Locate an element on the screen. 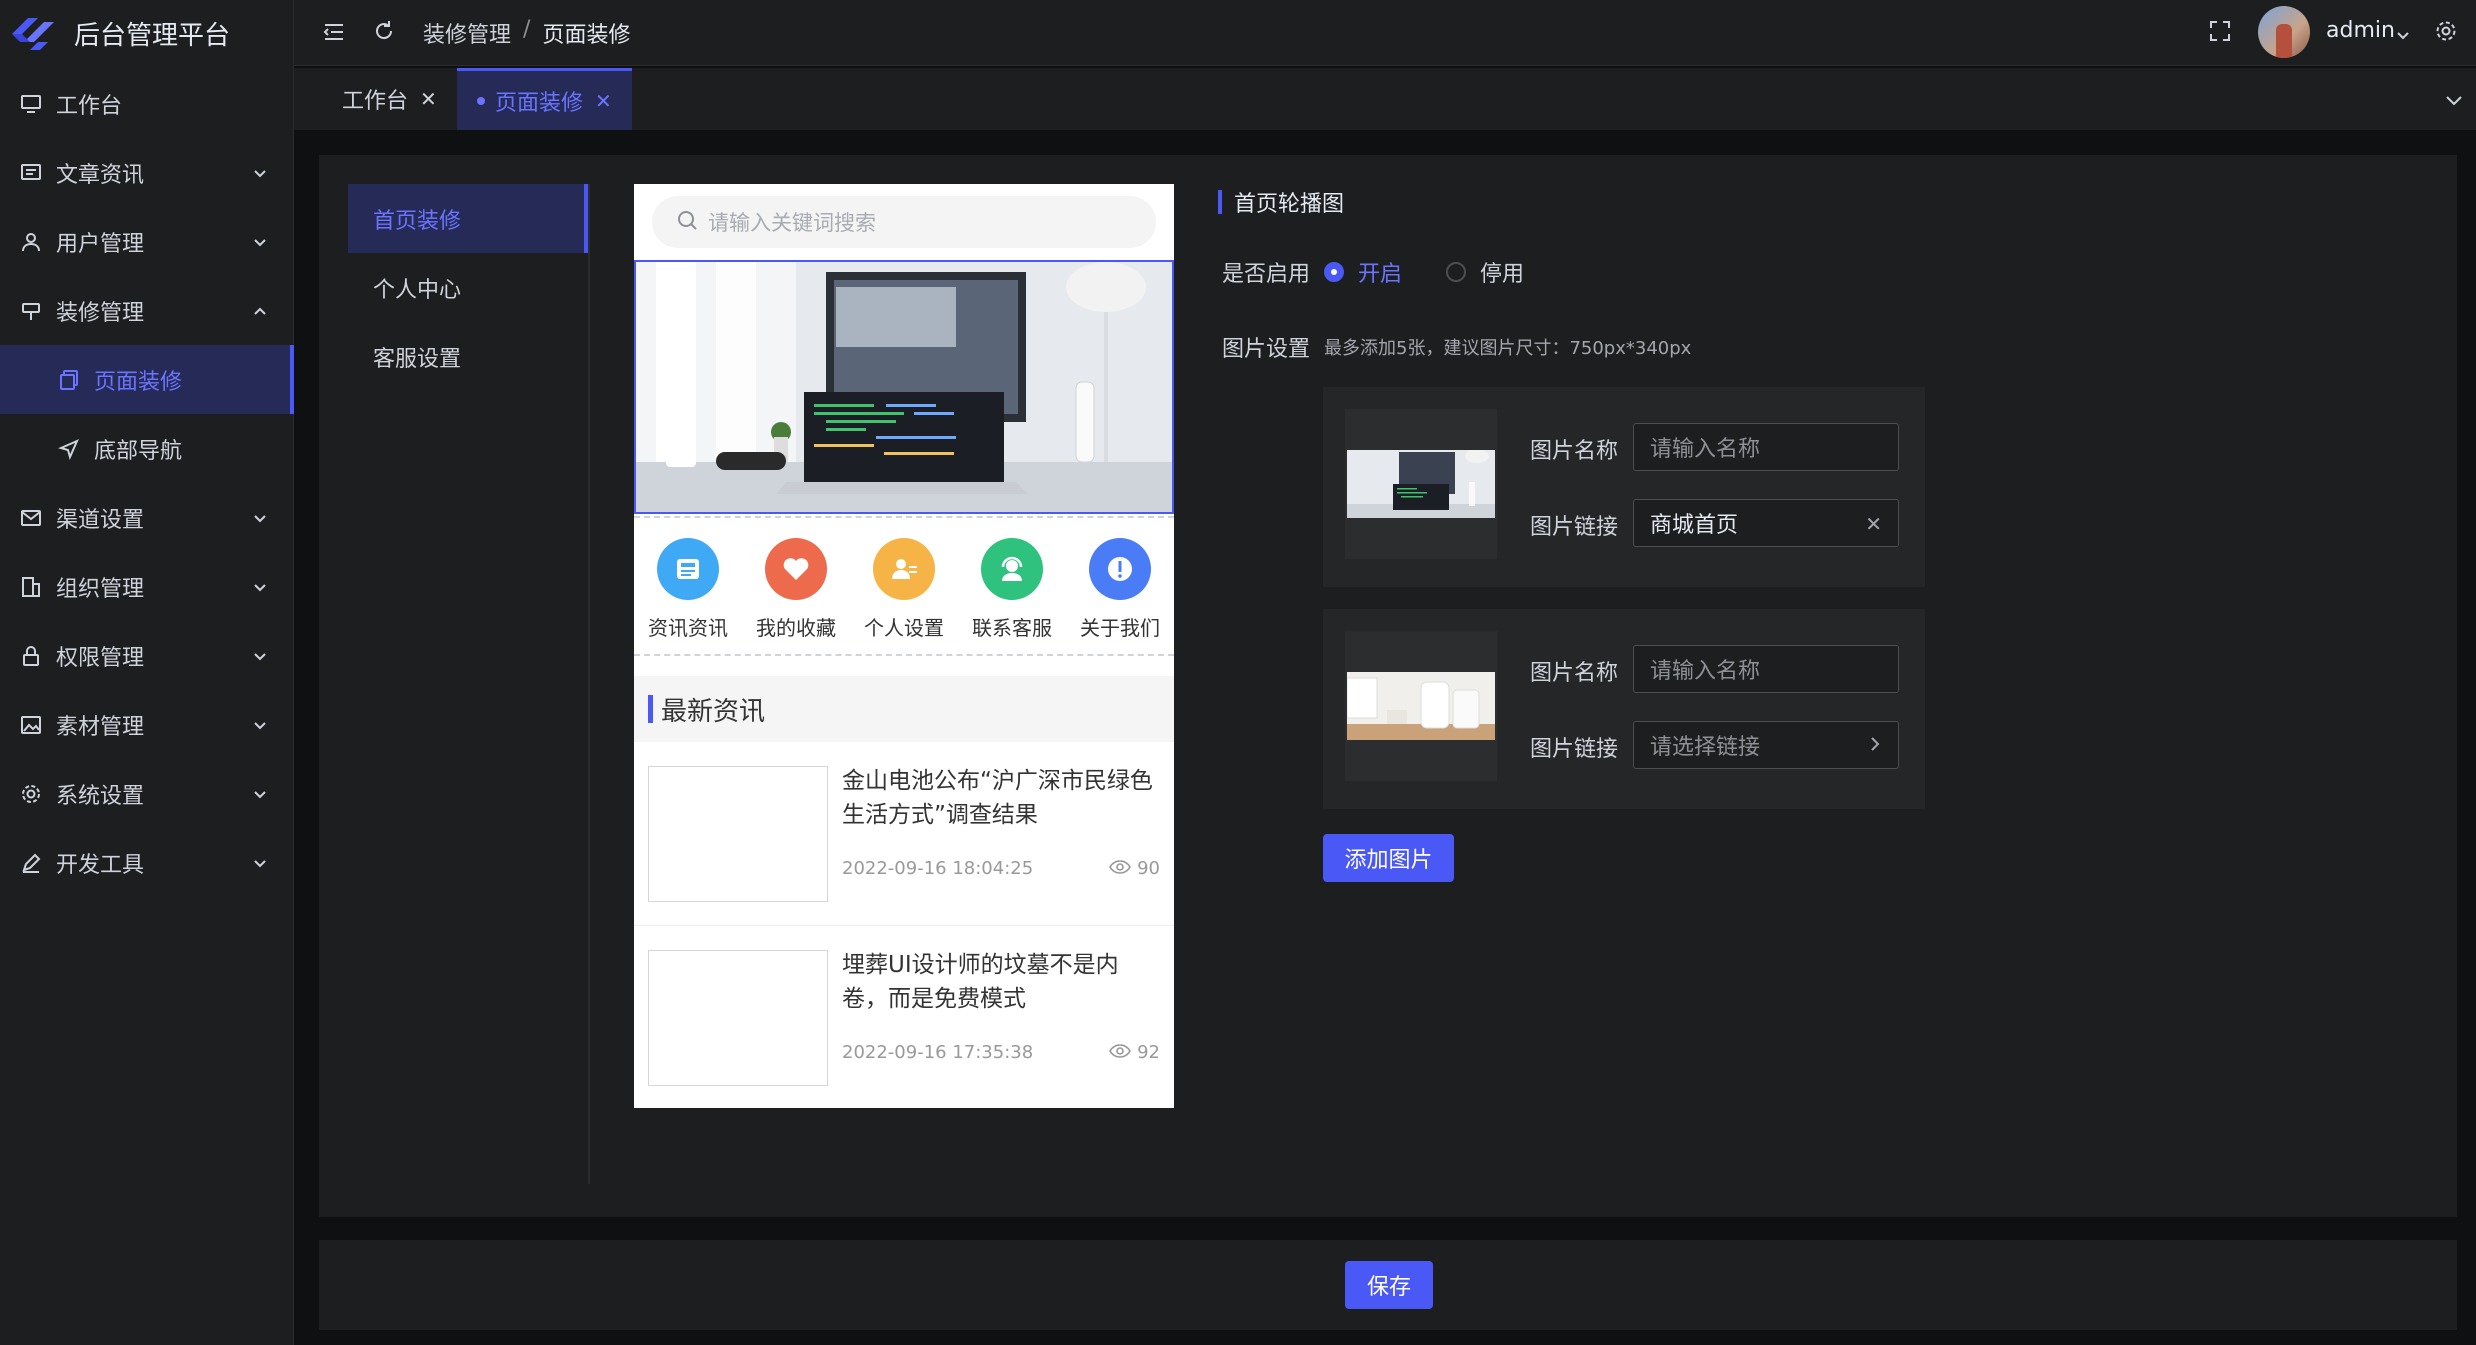  news-views: 92 is located at coordinates (1134, 1052).